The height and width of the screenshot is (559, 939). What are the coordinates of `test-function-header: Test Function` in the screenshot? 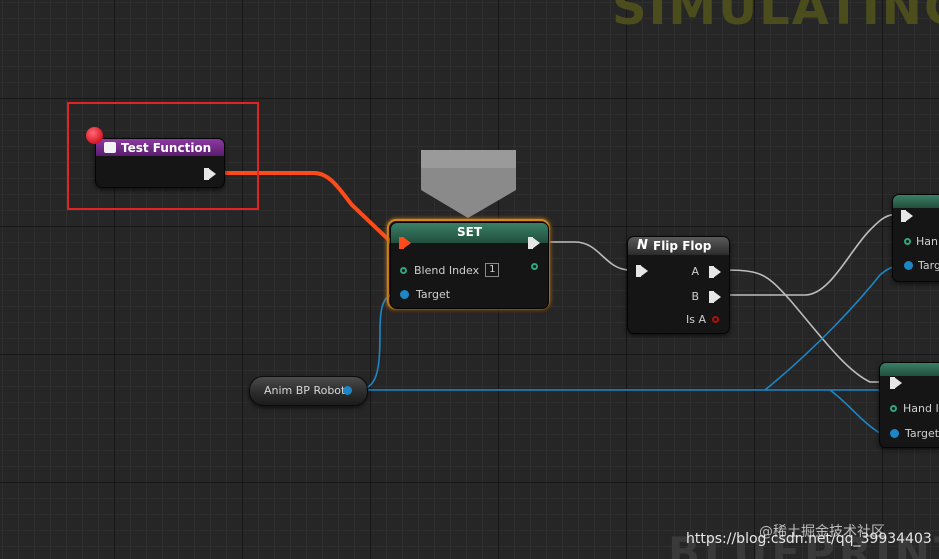 It's located at (160, 147).